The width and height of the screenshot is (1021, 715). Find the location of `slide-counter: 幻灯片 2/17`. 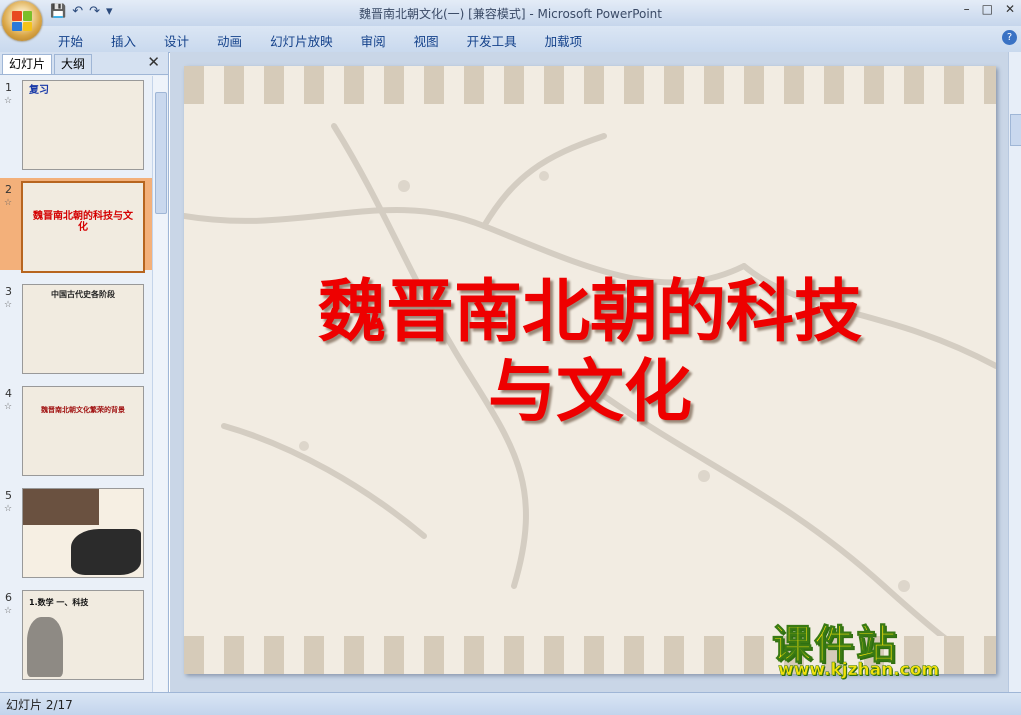

slide-counter: 幻灯片 2/17 is located at coordinates (39, 705).